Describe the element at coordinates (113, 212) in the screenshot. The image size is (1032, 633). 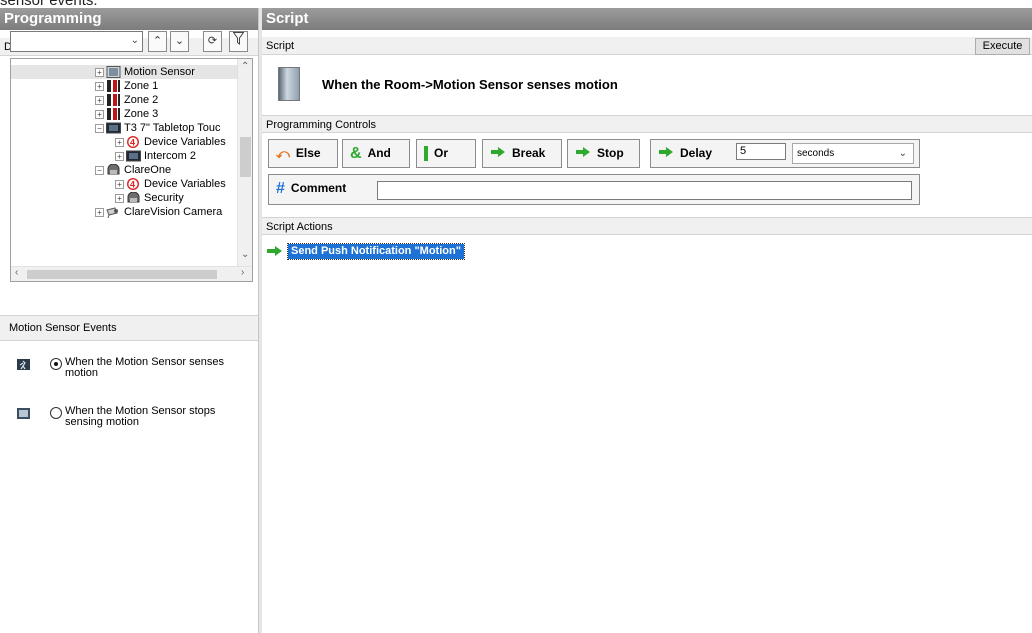
I see `camera-icon` at that location.